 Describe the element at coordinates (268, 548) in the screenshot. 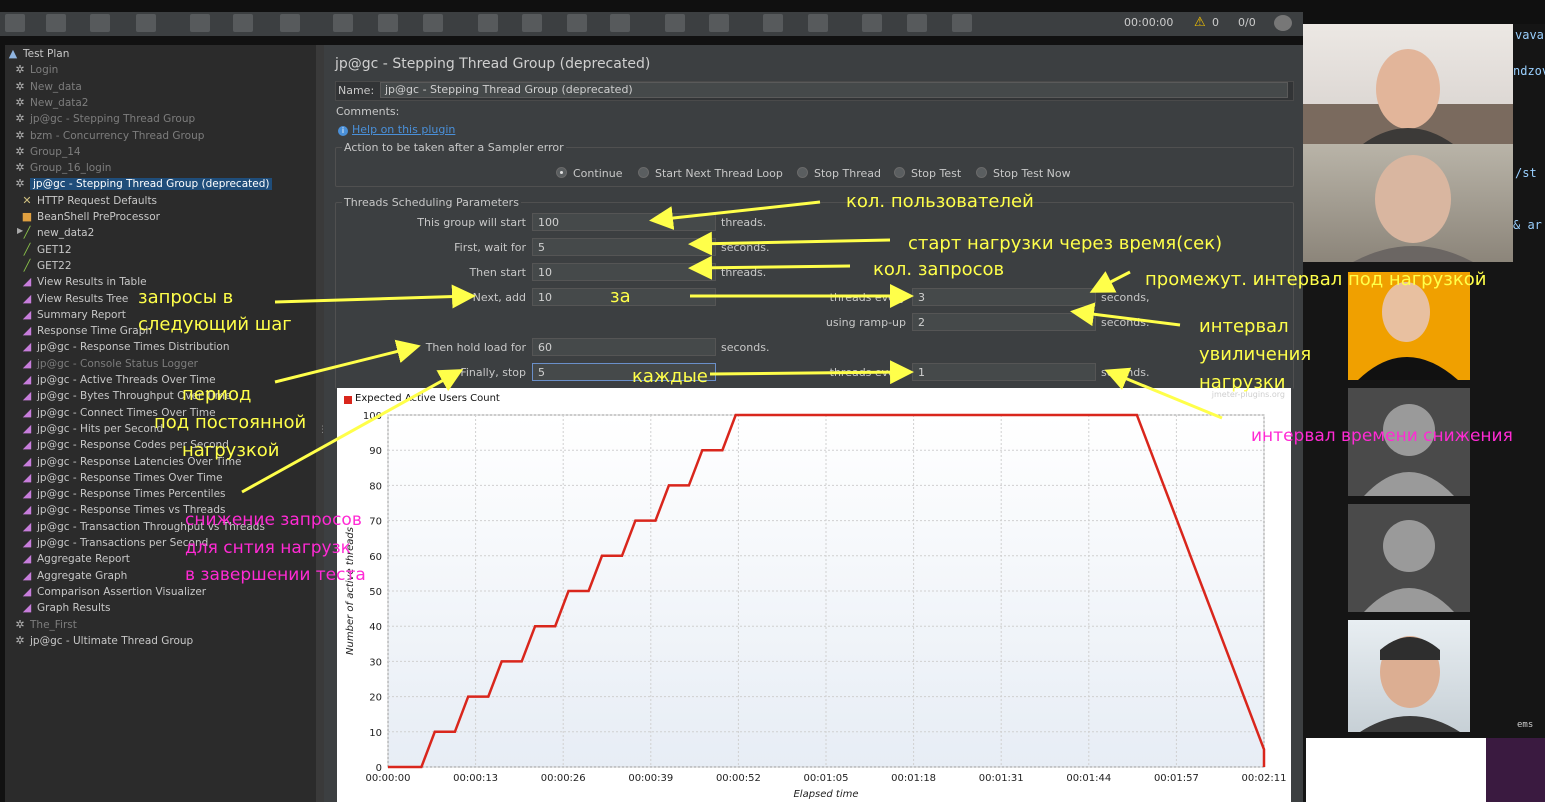

I see `annotation-stop-2: для снтия нагрузк` at that location.